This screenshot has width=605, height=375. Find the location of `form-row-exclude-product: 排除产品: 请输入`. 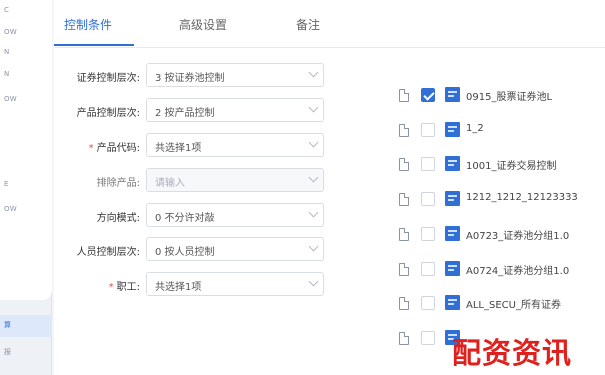

form-row-exclude-product: 排除产品: 请输入 is located at coordinates (194, 181).